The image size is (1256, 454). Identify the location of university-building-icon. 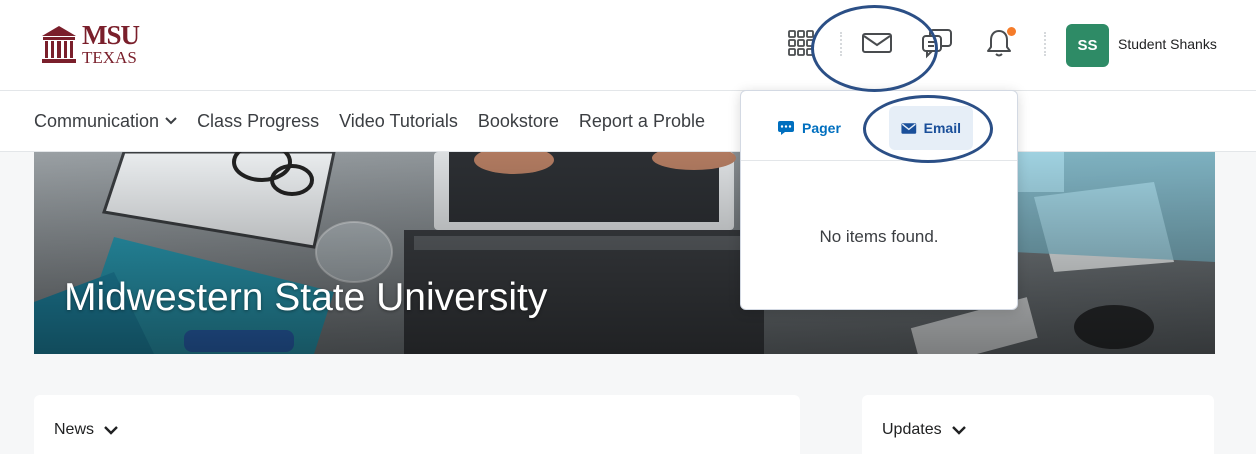
(59, 44).